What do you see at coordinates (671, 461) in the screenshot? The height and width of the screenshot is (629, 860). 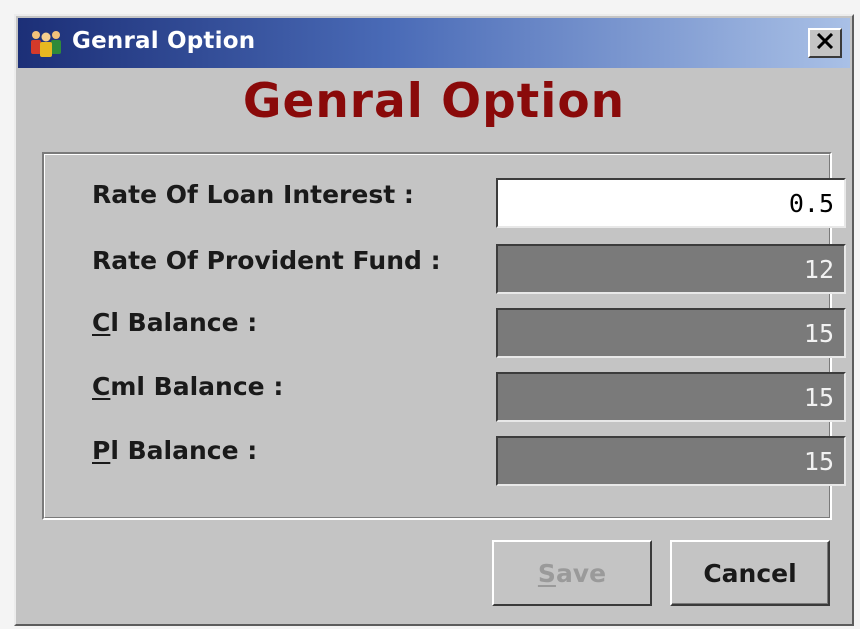 I see `pl-balance-input` at bounding box center [671, 461].